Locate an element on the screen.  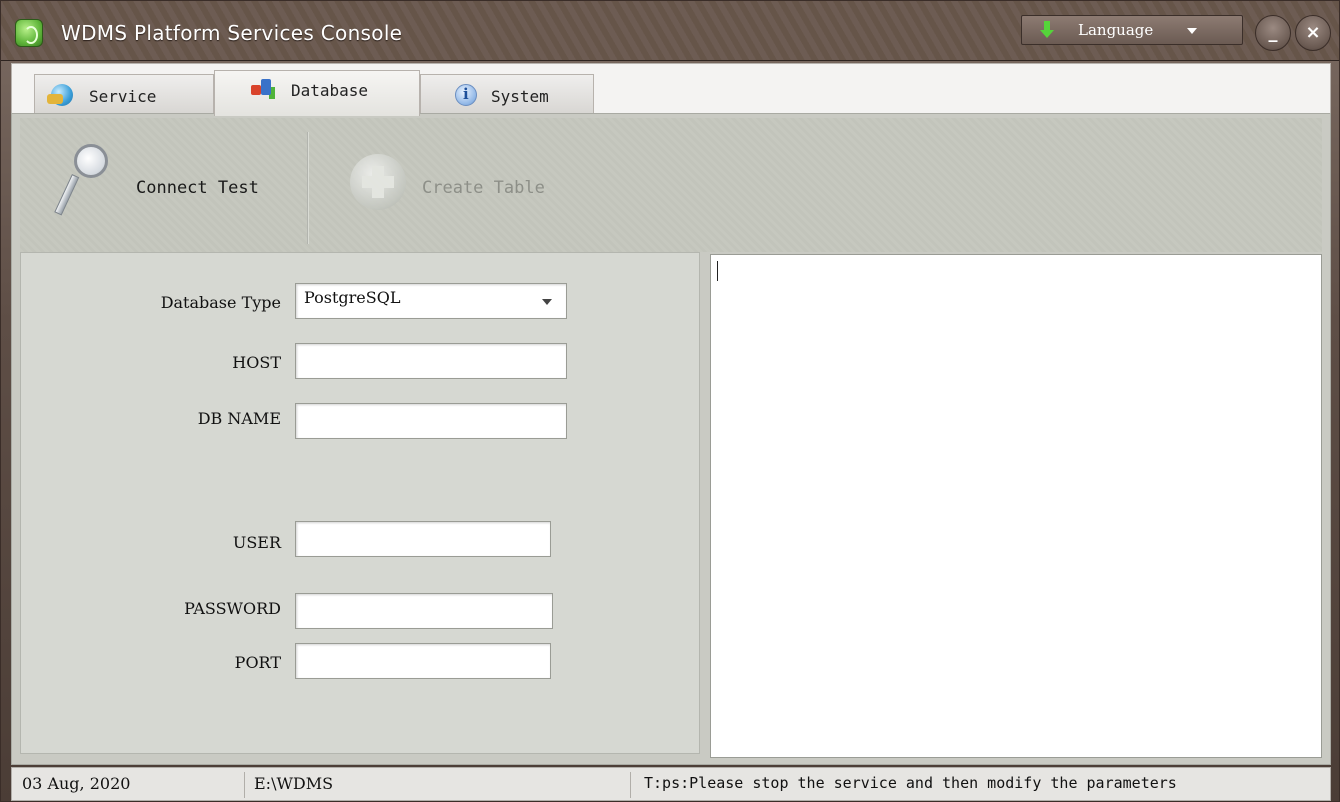
db-name-input is located at coordinates (431, 421).